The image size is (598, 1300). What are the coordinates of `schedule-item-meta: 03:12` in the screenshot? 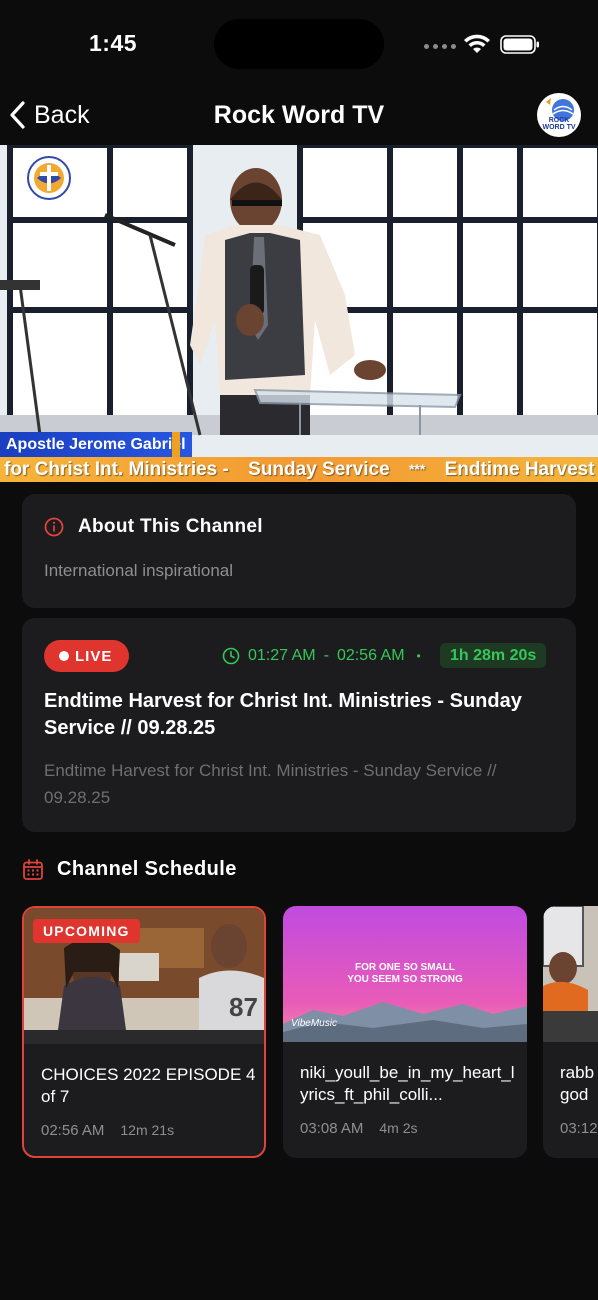 It's located at (579, 1128).